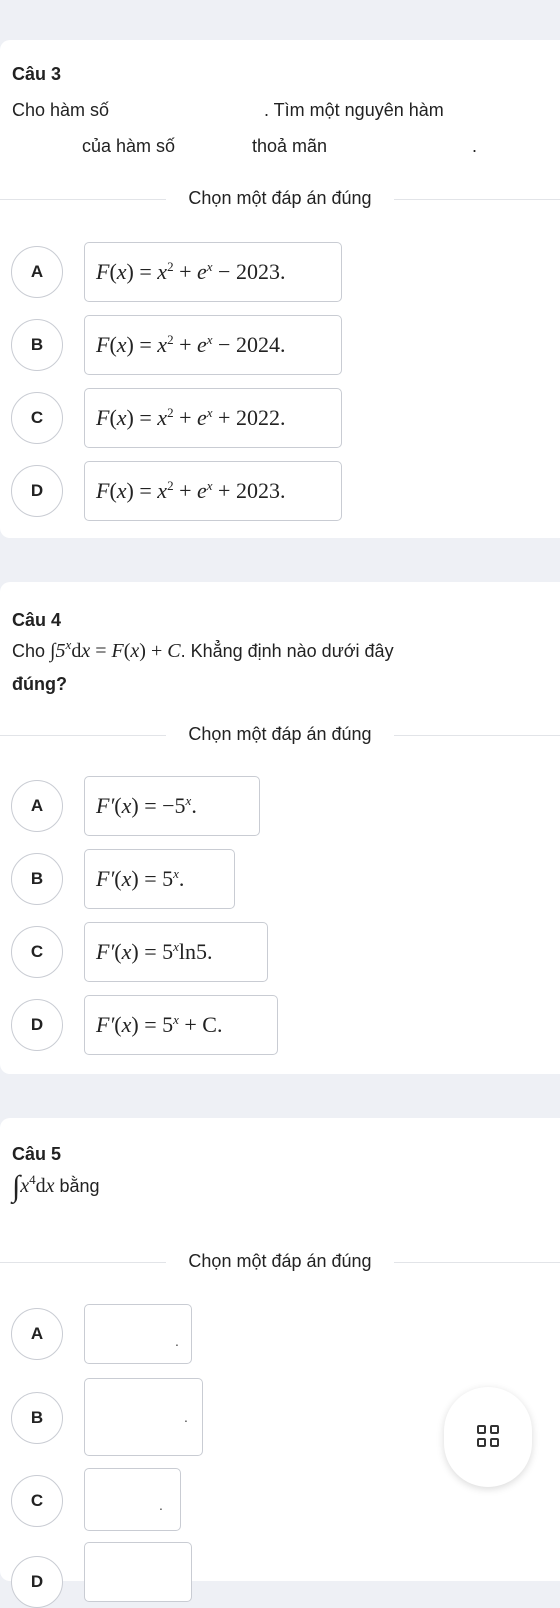 The image size is (560, 1608). Describe the element at coordinates (354, 110) in the screenshot. I see `question-text-part: . Tìm một nguyên hàm` at that location.